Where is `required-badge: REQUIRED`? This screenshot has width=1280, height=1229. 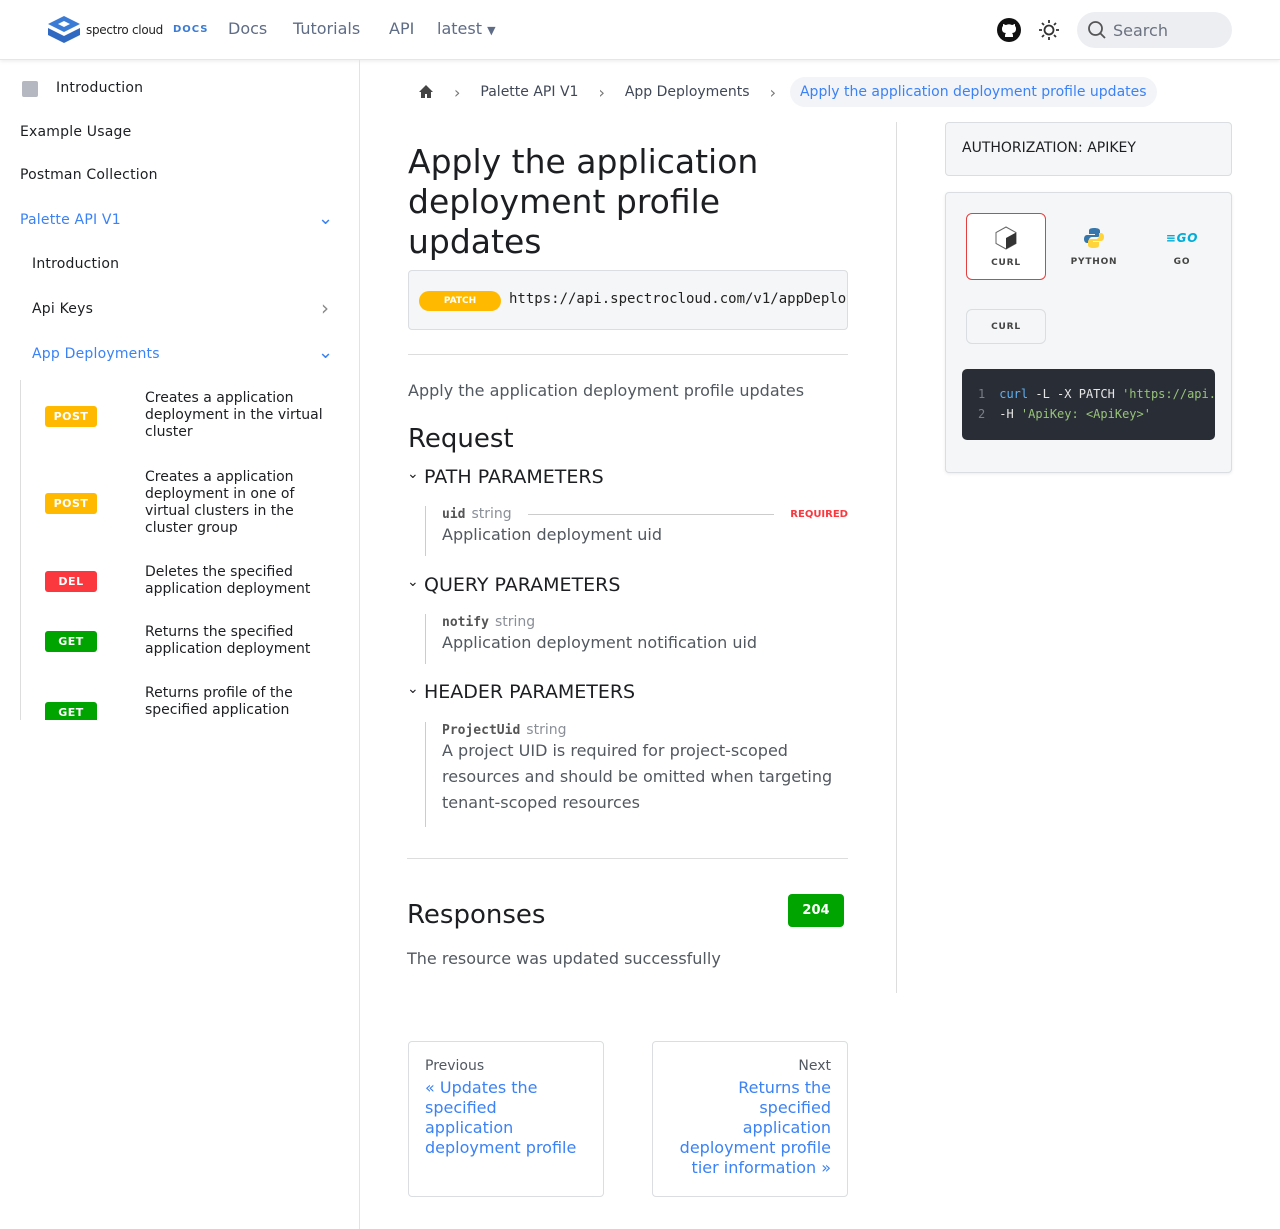 required-badge: REQUIRED is located at coordinates (819, 514).